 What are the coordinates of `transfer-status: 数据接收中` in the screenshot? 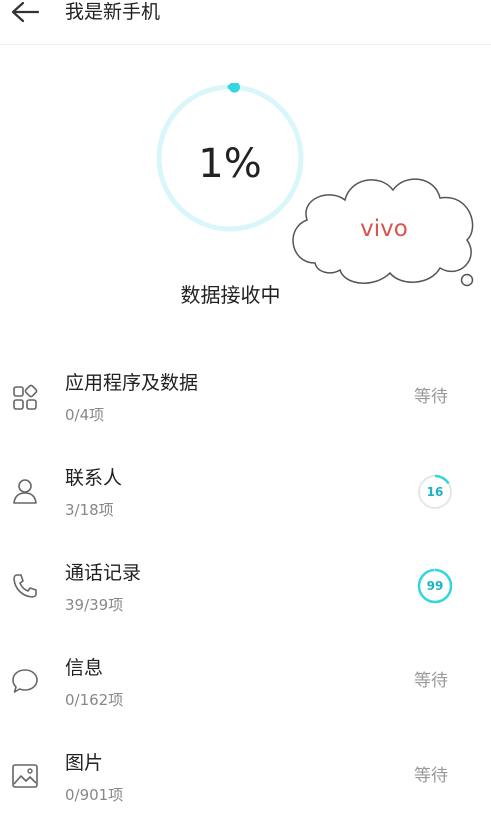 It's located at (230, 295).